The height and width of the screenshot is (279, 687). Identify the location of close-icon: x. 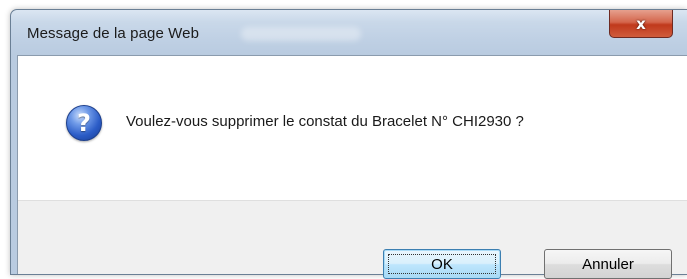
(641, 23).